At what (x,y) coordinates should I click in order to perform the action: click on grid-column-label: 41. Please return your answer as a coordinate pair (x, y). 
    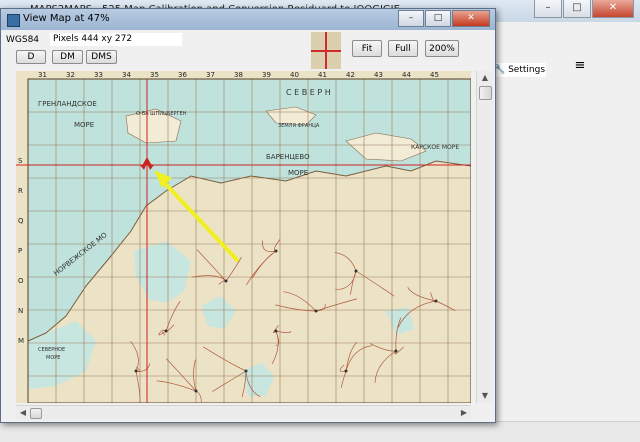
    Looking at the image, I should click on (322, 75).